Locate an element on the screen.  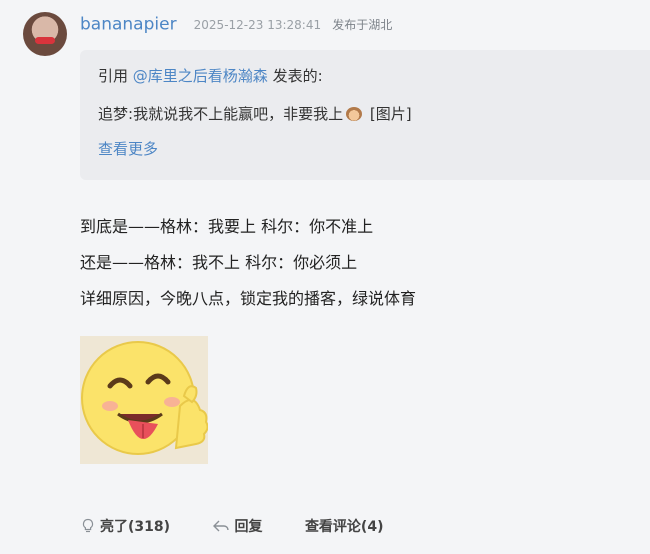
quote-mention-link: @库里之后看杨瀚森 is located at coordinates (200, 76).